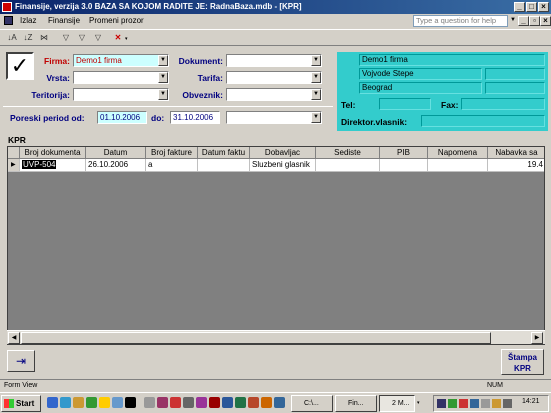 The width and height of the screenshot is (551, 413). What do you see at coordinates (122, 117) in the screenshot?
I see `period-from-input: 01.10.2006` at bounding box center [122, 117].